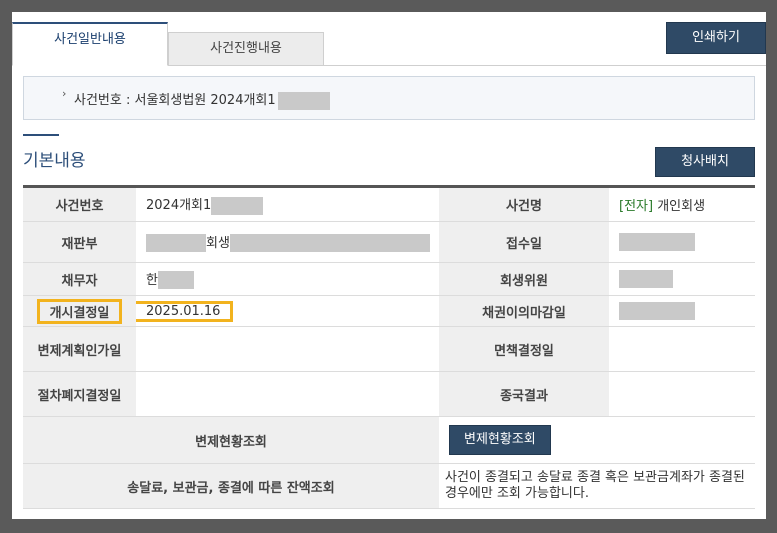 The image size is (777, 533). I want to click on section-header: 기본내용, so click(54, 152).